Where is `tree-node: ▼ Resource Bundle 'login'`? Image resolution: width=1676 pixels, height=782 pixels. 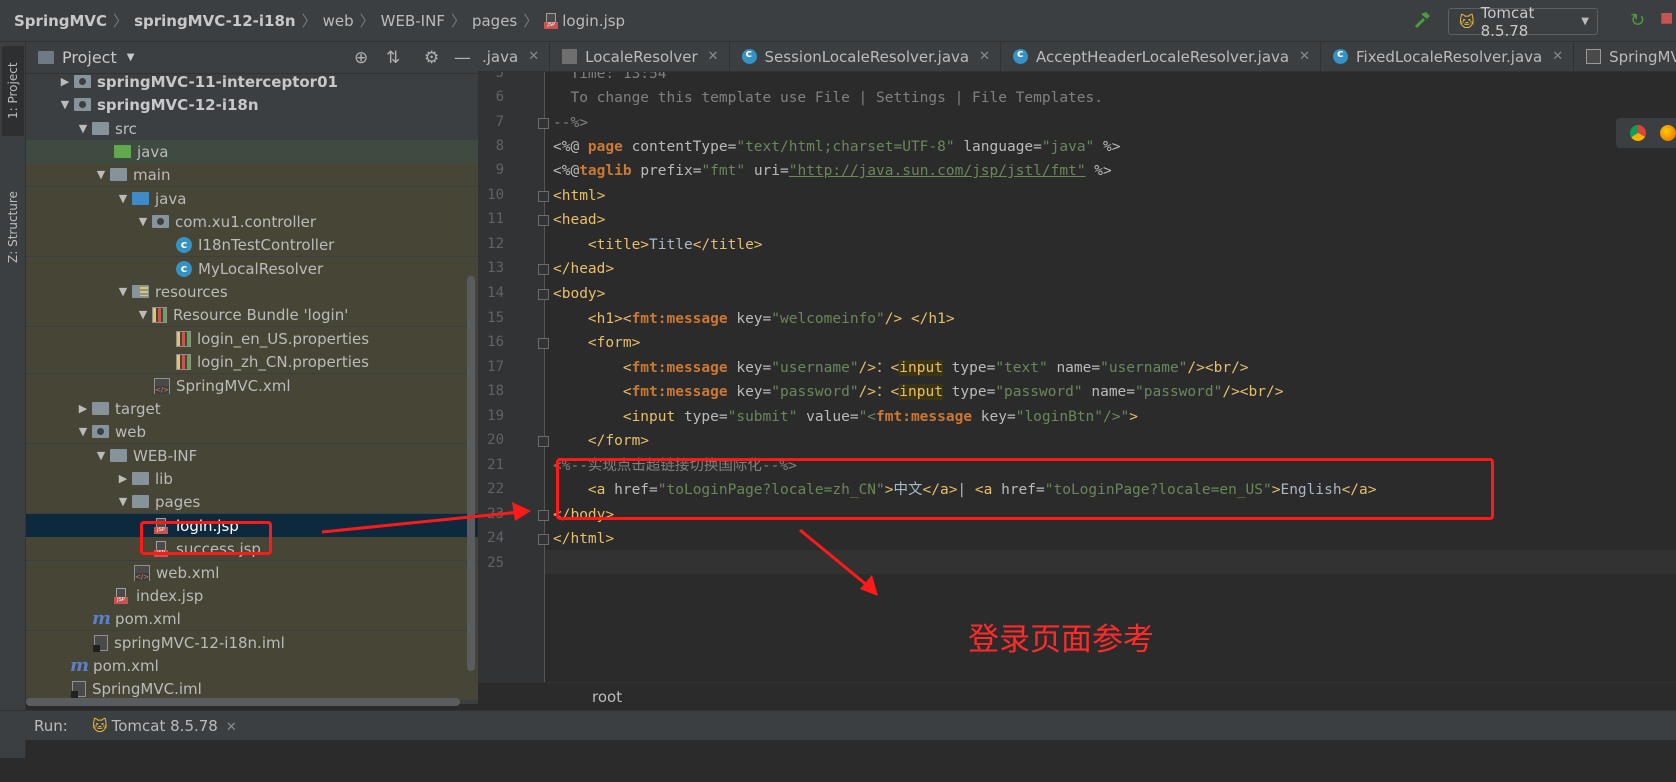 tree-node: ▼ Resource Bundle 'login' is located at coordinates (252, 314).